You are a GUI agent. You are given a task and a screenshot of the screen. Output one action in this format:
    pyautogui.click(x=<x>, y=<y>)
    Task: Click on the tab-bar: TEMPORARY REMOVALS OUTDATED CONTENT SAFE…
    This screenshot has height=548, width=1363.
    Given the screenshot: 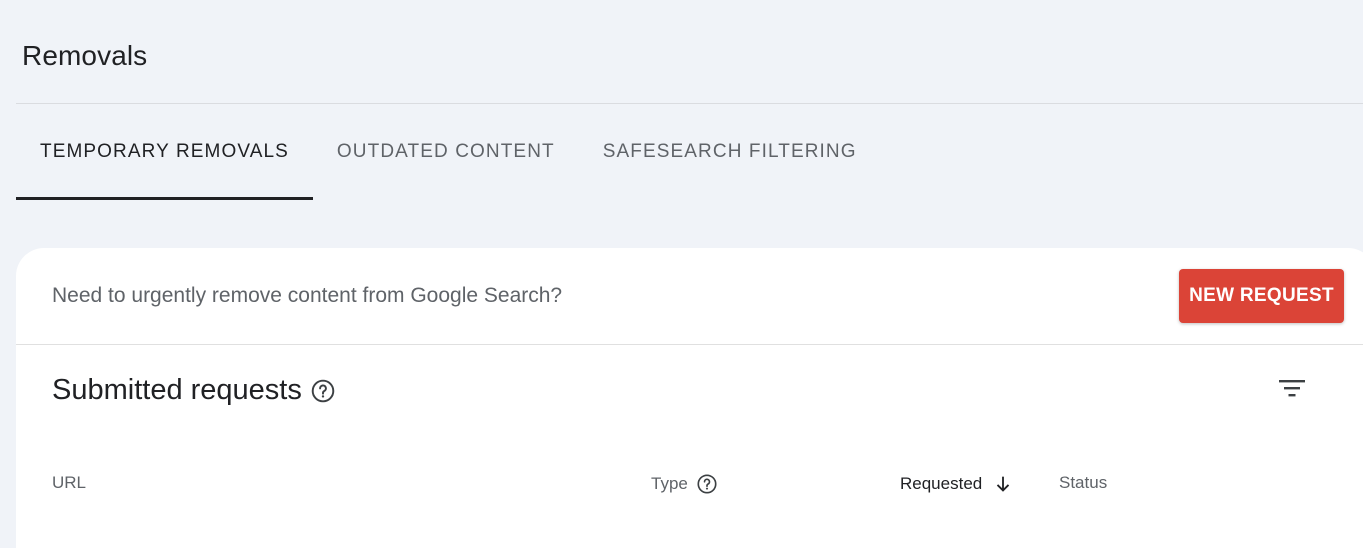 What is the action you would take?
    pyautogui.click(x=448, y=152)
    